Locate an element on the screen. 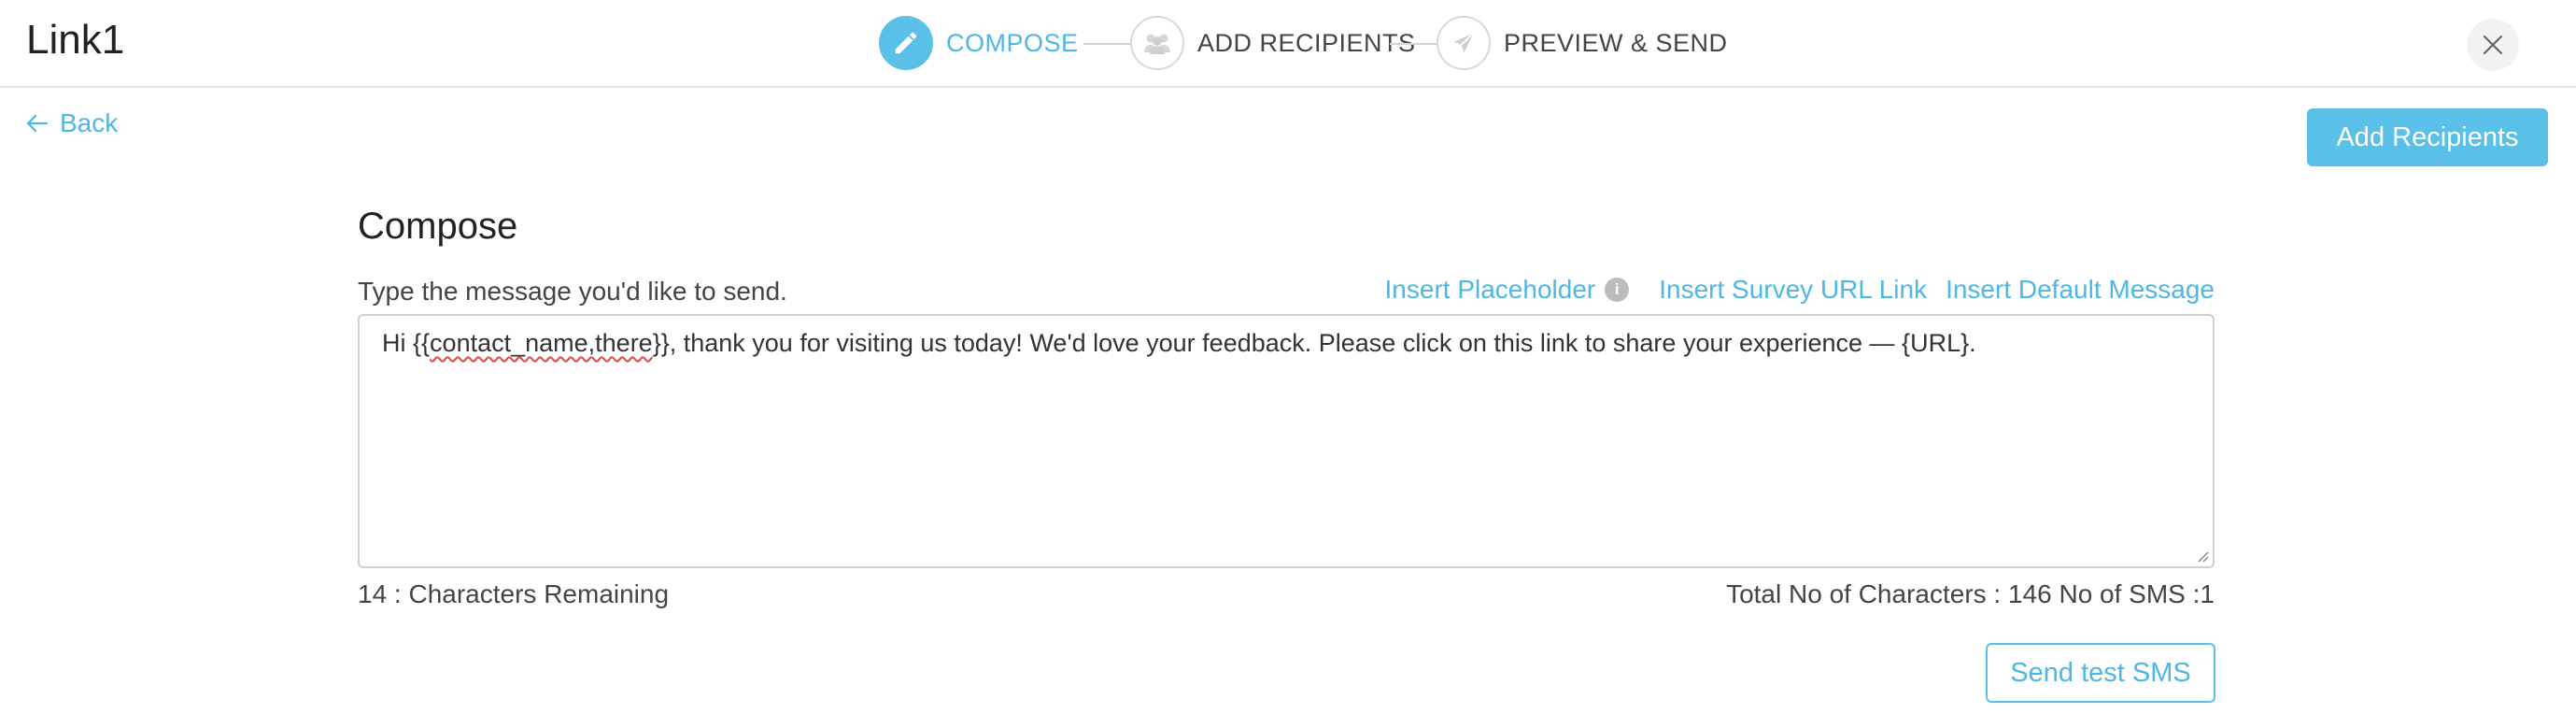 This screenshot has width=2576, height=714. step-compose: COMPOSE is located at coordinates (979, 43).